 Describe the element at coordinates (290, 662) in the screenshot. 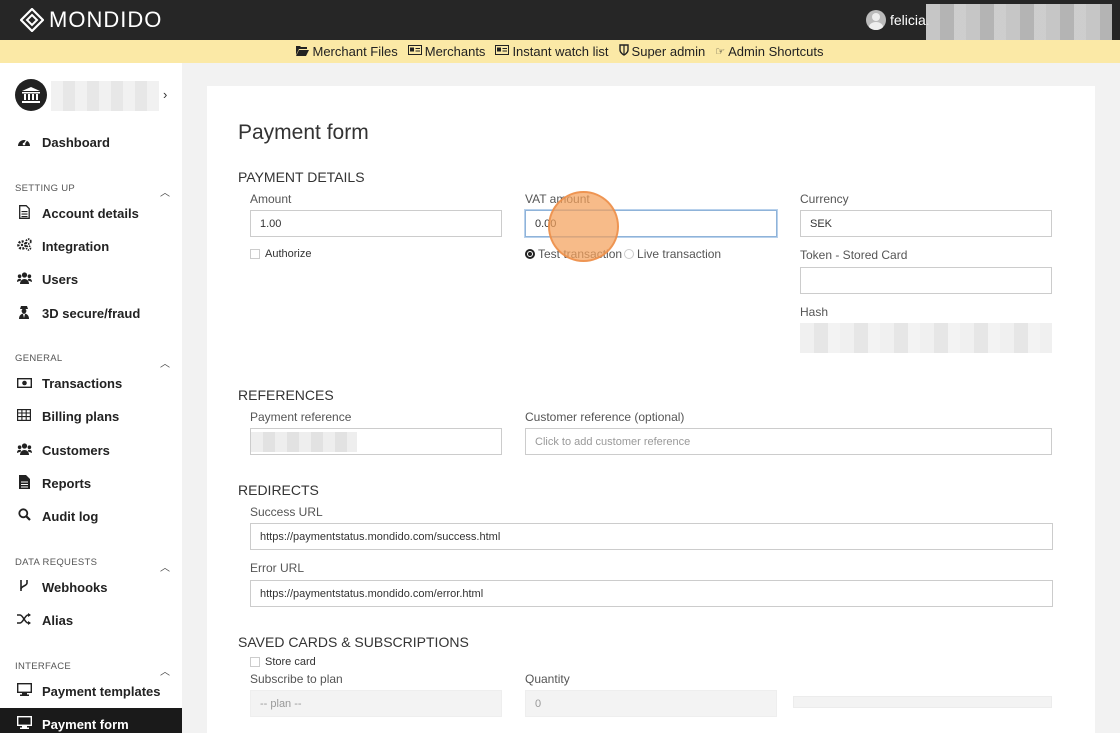

I see `store-card-label: Store card` at that location.